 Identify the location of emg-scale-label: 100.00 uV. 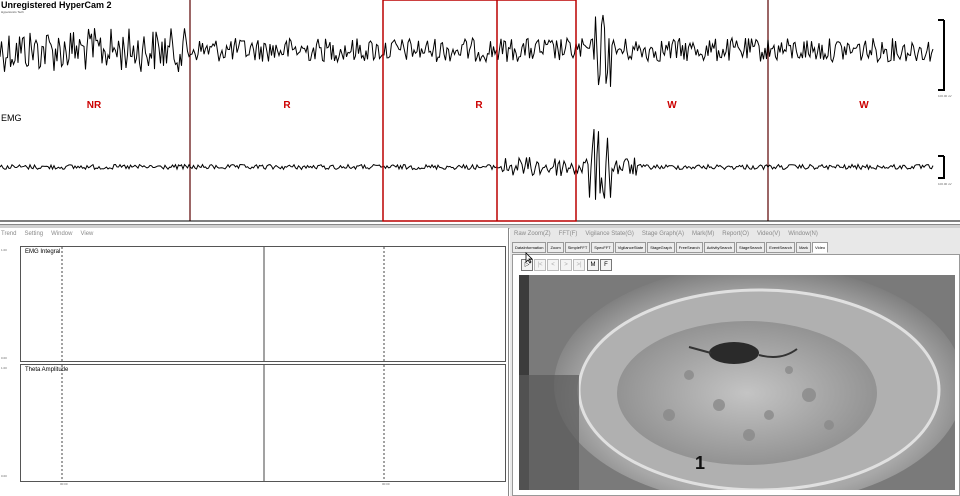
(945, 184).